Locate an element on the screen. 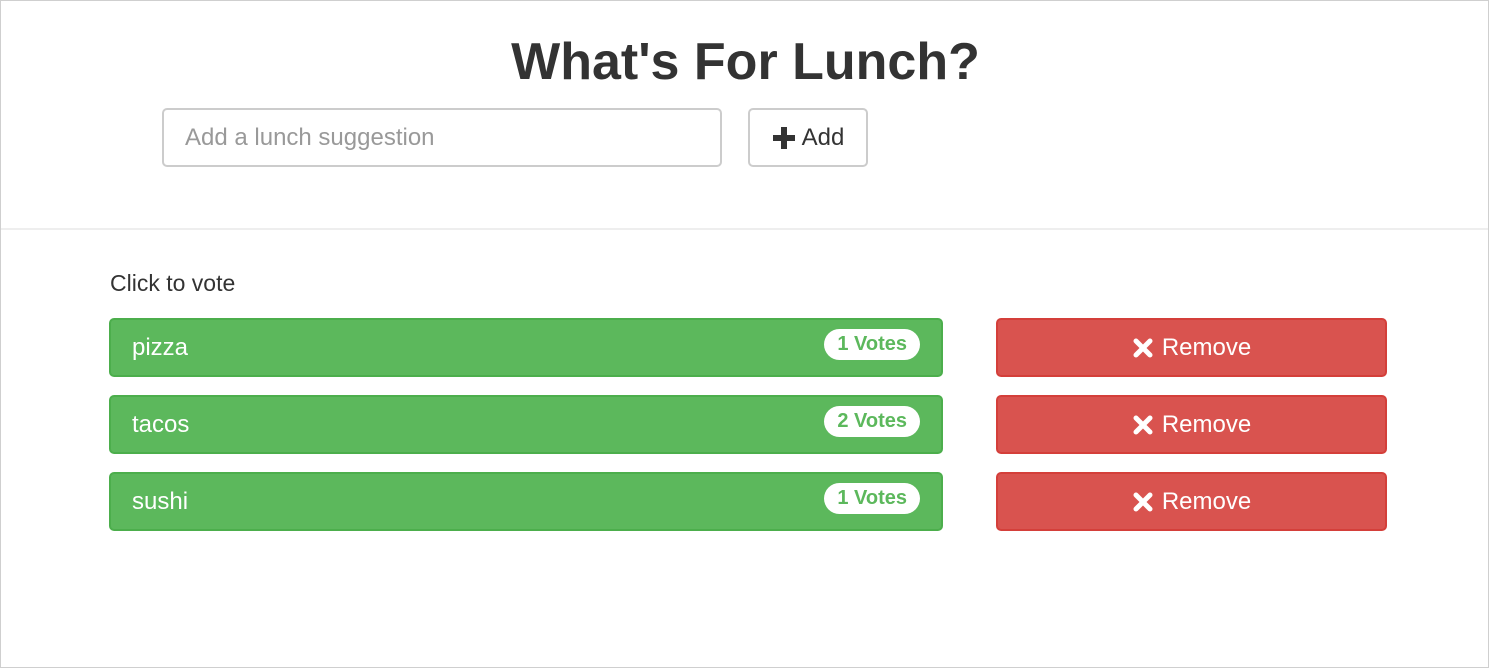 This screenshot has height=668, width=1489. plus-icon is located at coordinates (784, 138).